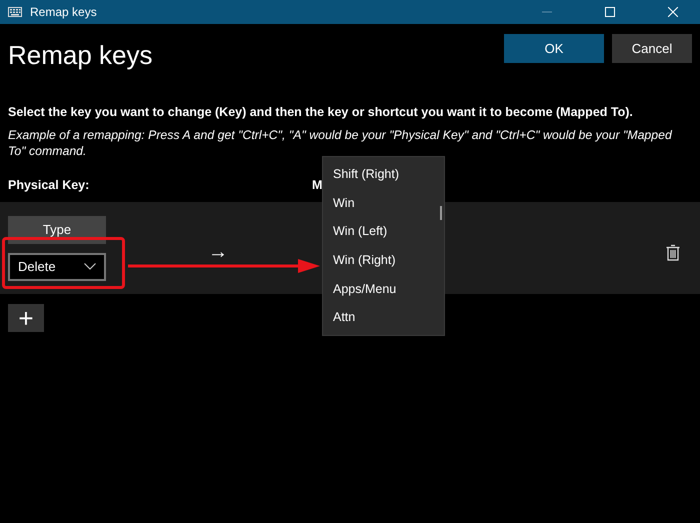 The height and width of the screenshot is (523, 700). What do you see at coordinates (610, 12) in the screenshot?
I see `maximize-icon` at bounding box center [610, 12].